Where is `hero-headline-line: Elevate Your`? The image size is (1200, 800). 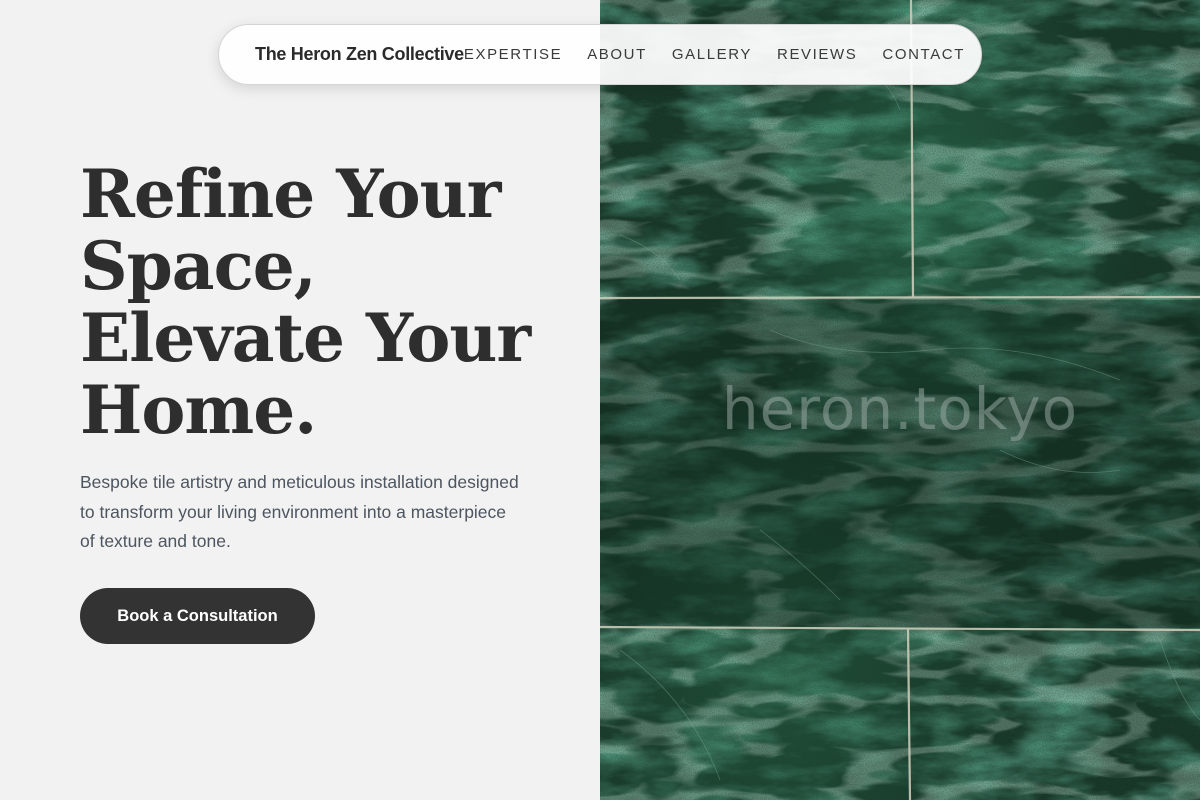
hero-headline-line: Elevate Your is located at coordinates (305, 338).